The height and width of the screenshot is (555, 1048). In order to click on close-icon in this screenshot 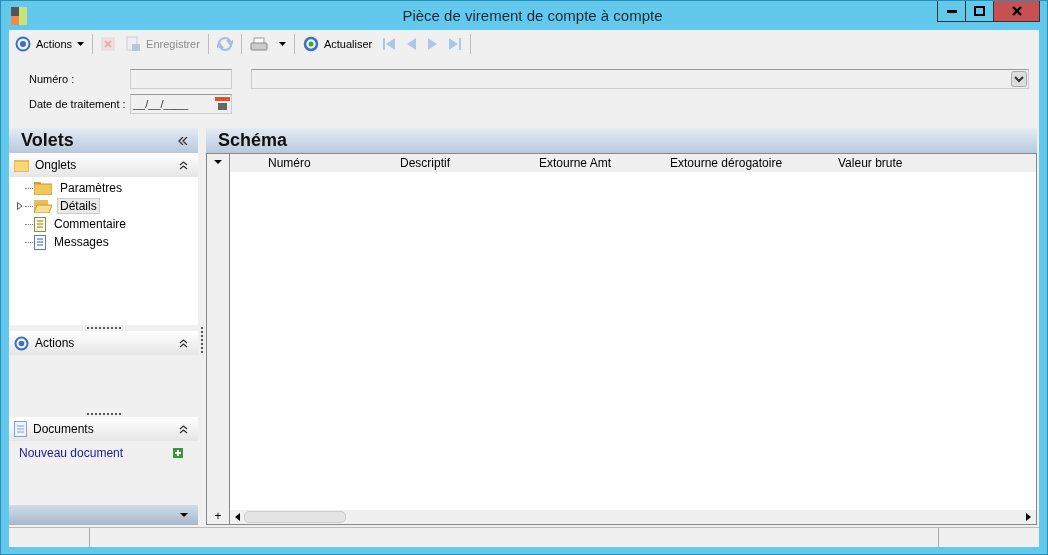, I will do `click(1016, 11)`.